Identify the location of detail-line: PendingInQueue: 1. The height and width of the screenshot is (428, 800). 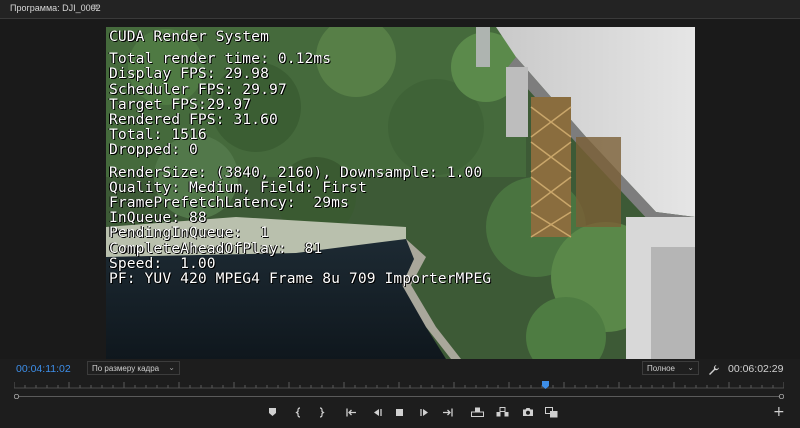
(189, 233).